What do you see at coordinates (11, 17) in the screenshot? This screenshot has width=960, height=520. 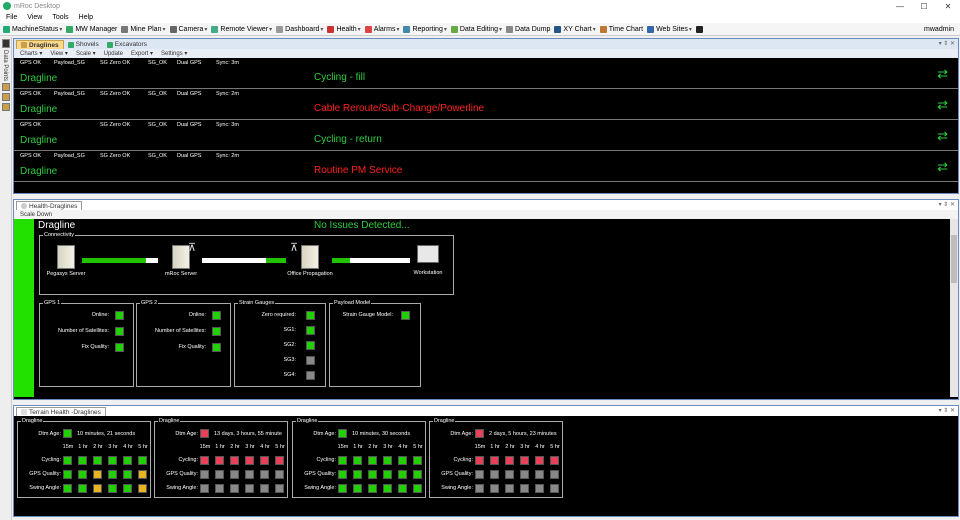 I see `menu-file: File` at bounding box center [11, 17].